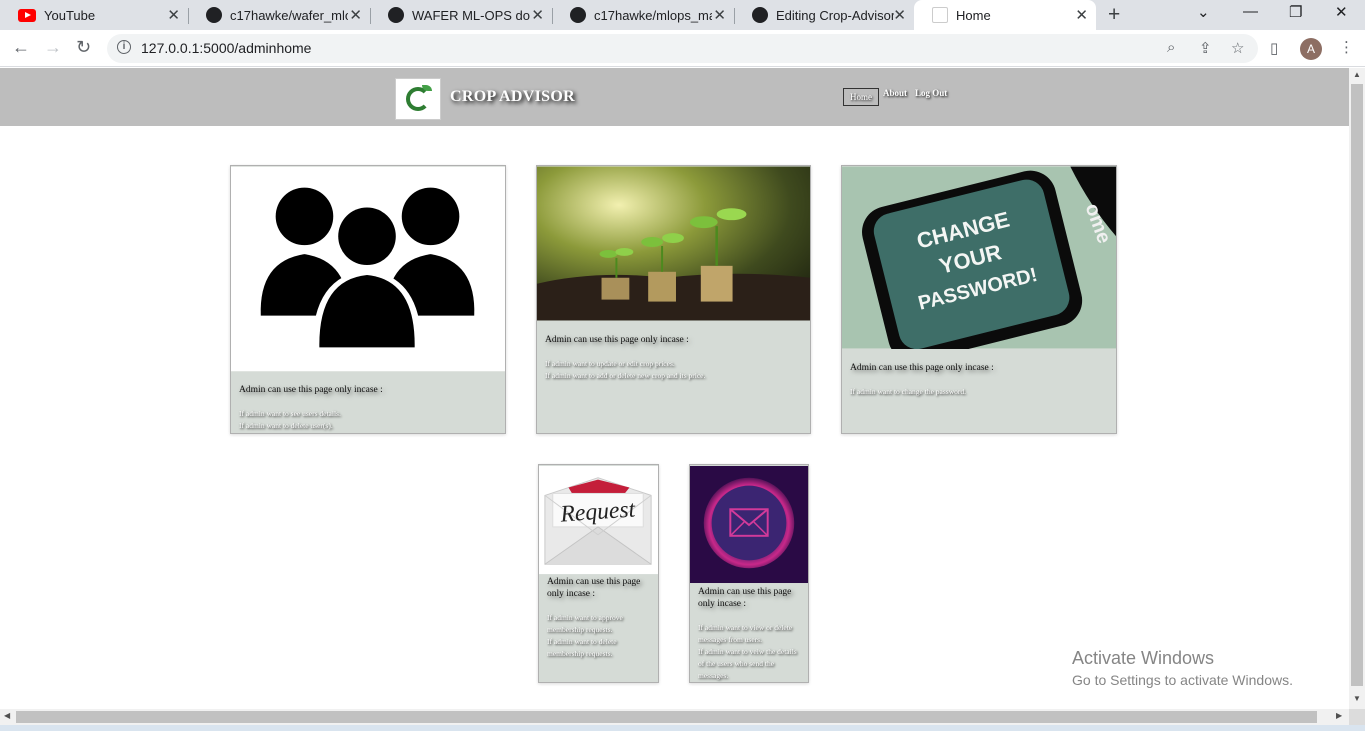 This screenshot has height=731, width=1365. I want to click on tab-title: YouTube, so click(70, 15).